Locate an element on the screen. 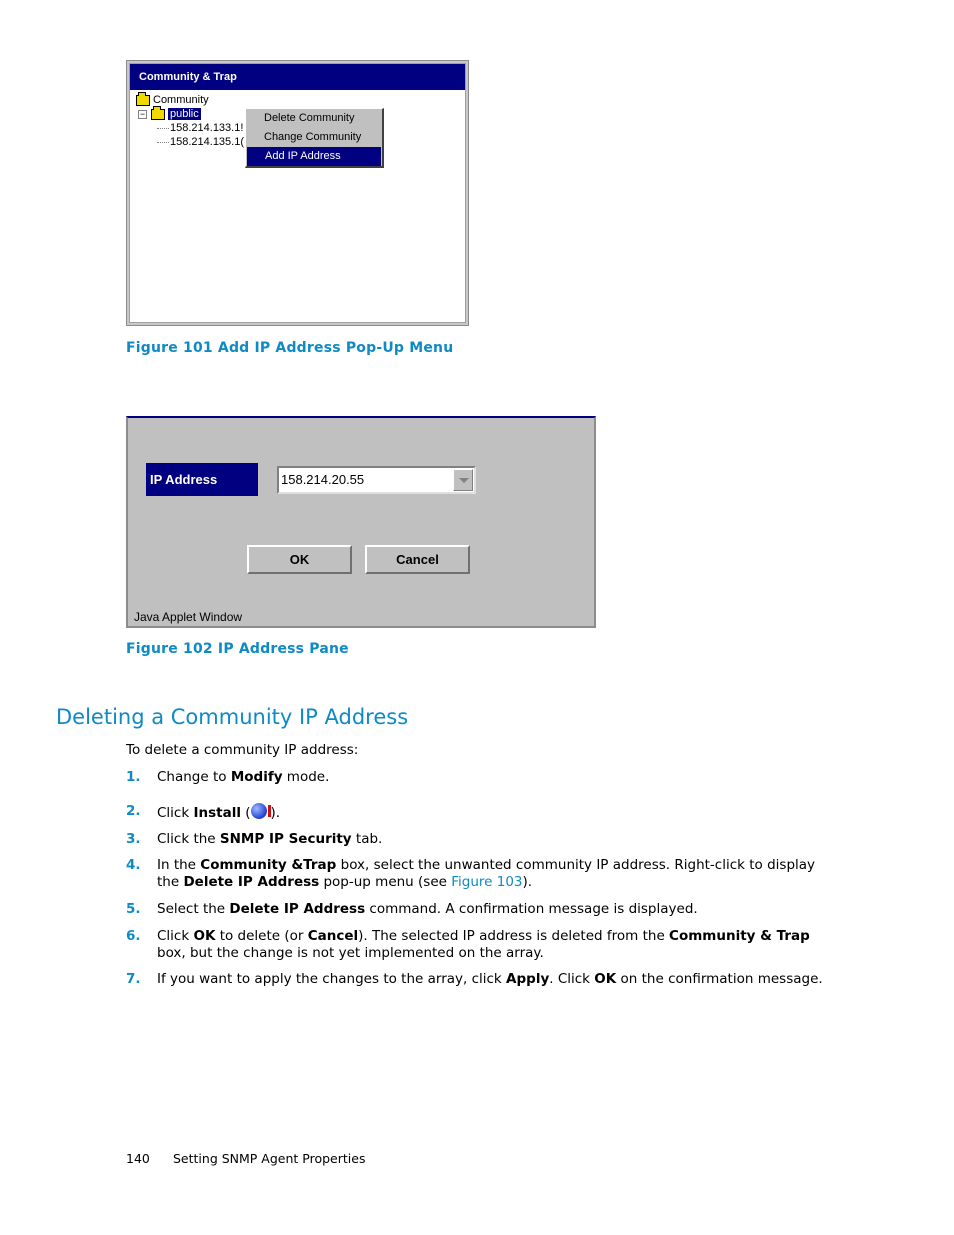 This screenshot has width=954, height=1235. menu-item-add-ip-address: Add IP Address is located at coordinates (314, 156).